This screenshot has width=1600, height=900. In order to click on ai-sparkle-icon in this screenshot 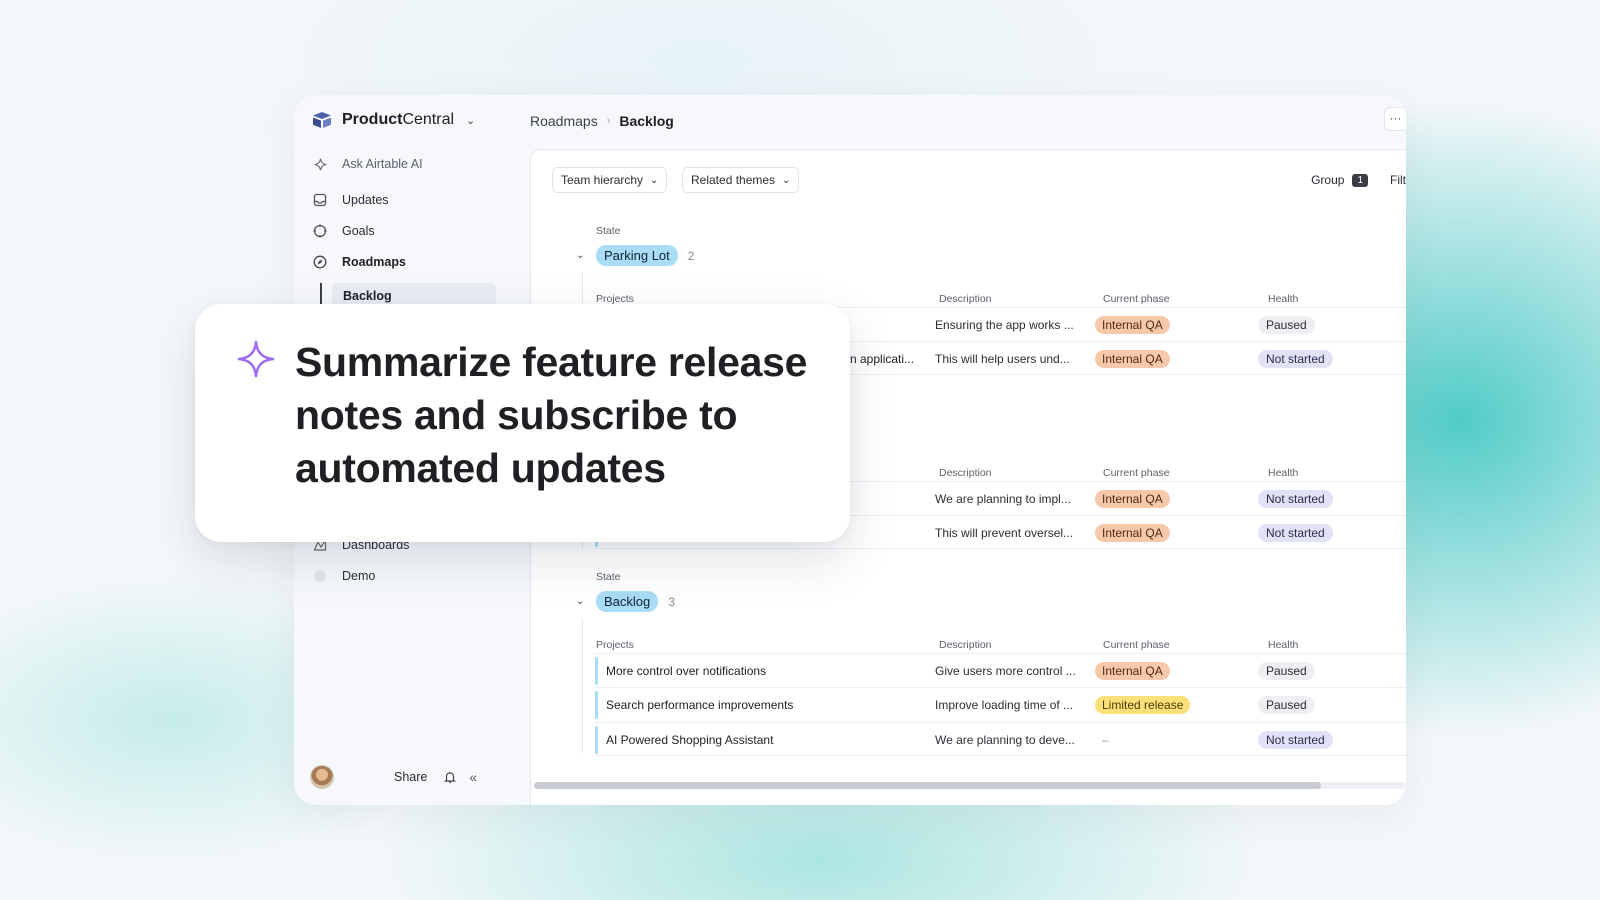, I will do `click(256, 359)`.